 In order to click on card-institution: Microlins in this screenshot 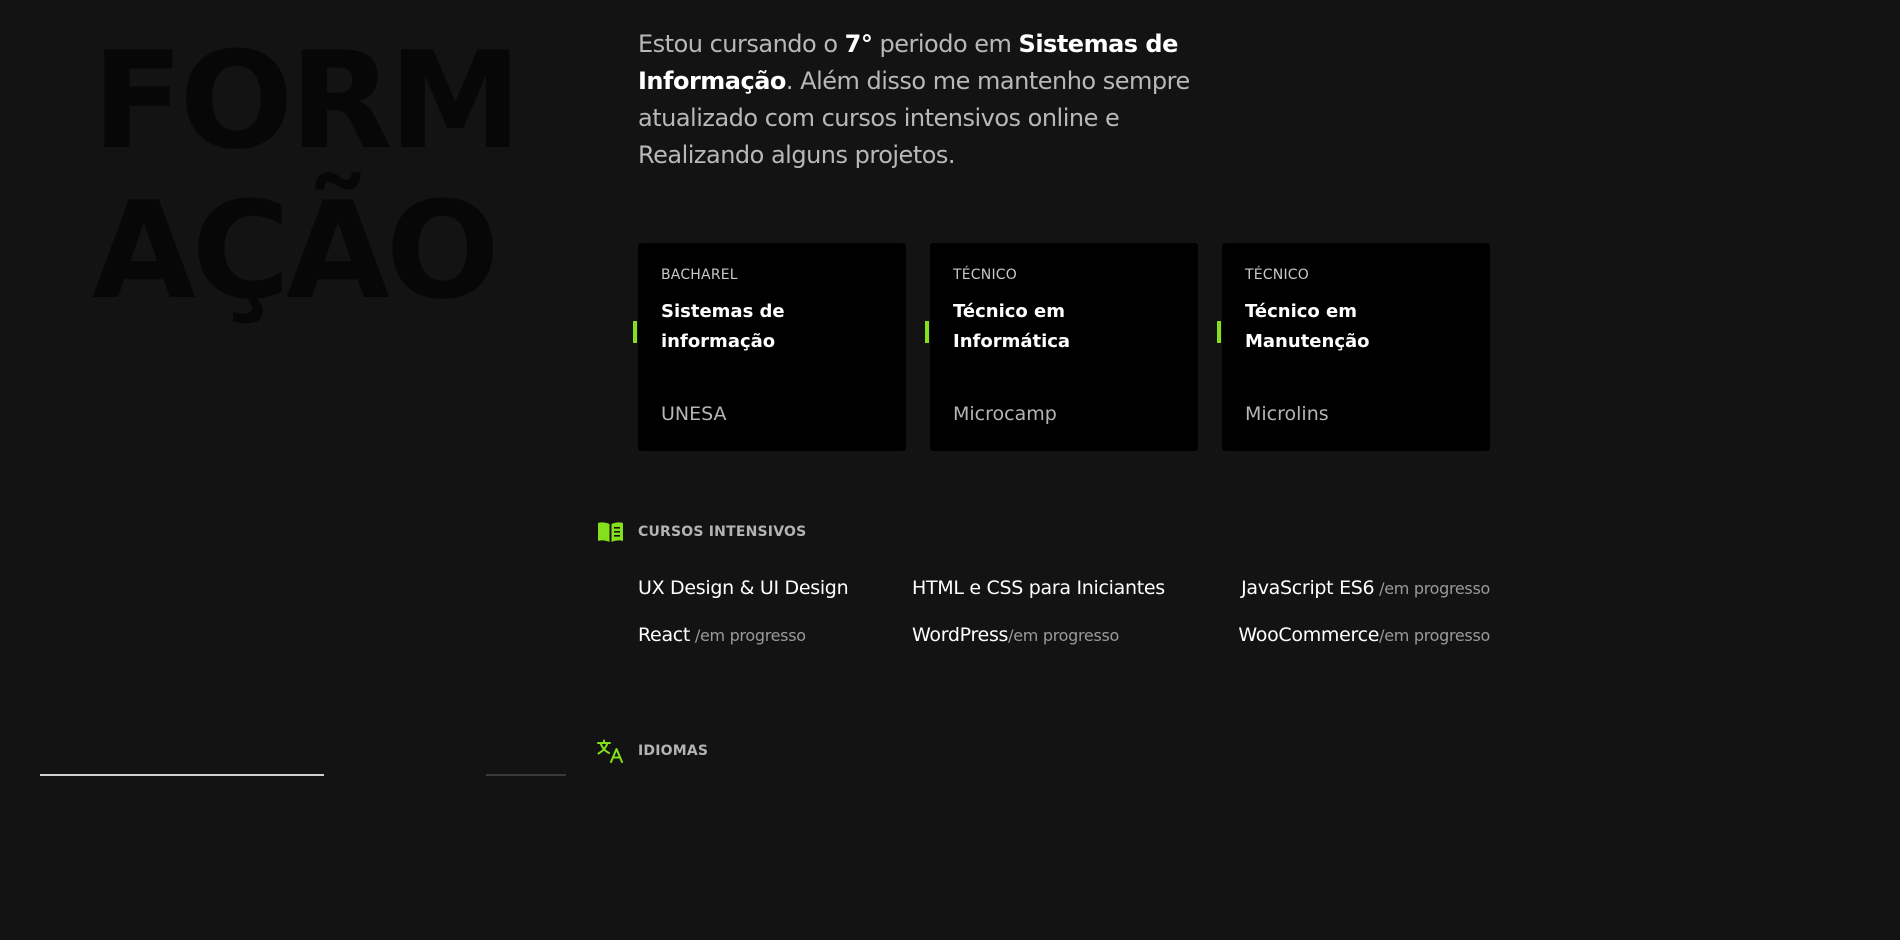, I will do `click(1287, 414)`.